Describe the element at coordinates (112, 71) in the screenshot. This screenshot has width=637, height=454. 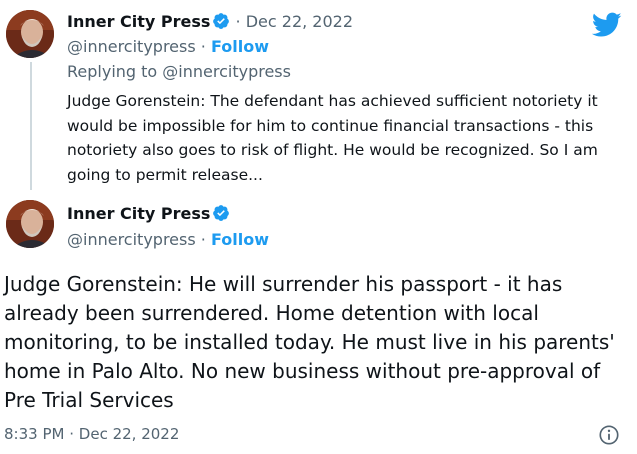
I see `replying-to-label: Replying to` at that location.